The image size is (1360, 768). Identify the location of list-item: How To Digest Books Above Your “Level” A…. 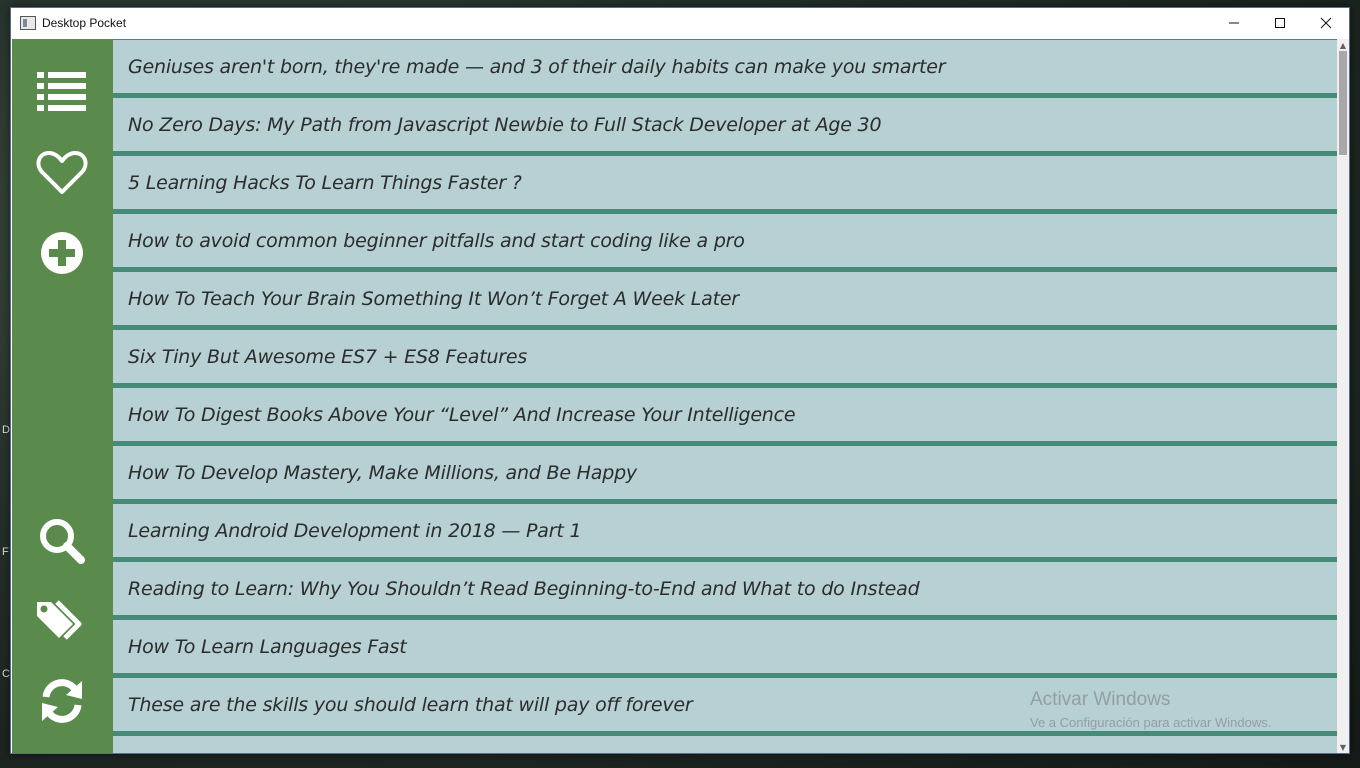
(725, 414).